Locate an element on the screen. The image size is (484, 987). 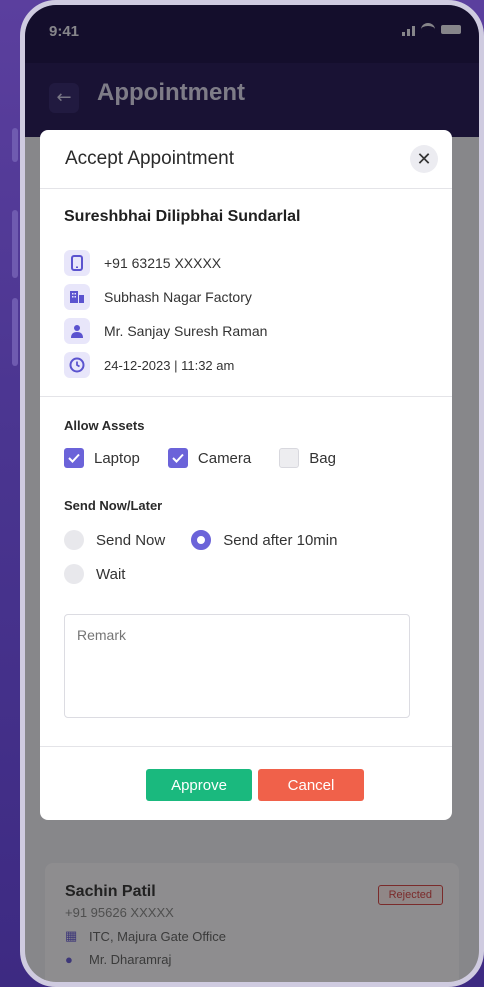
building-icon is located at coordinates (77, 297).